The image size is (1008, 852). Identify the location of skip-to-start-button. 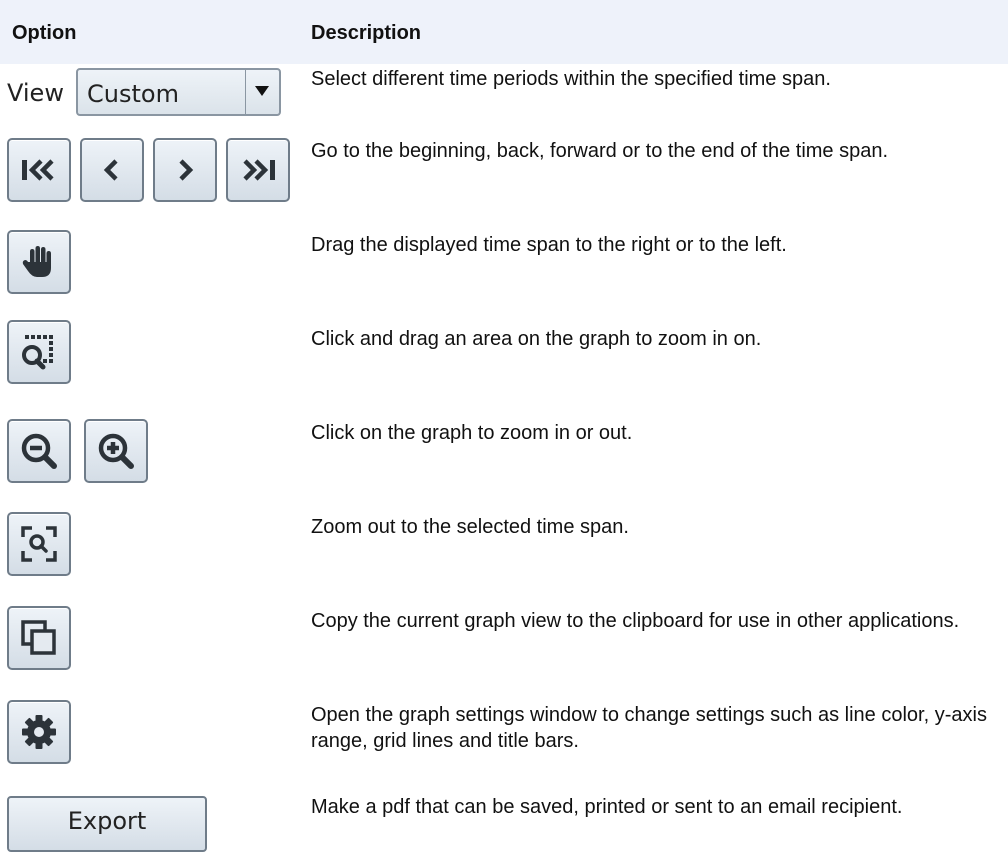
(39, 170).